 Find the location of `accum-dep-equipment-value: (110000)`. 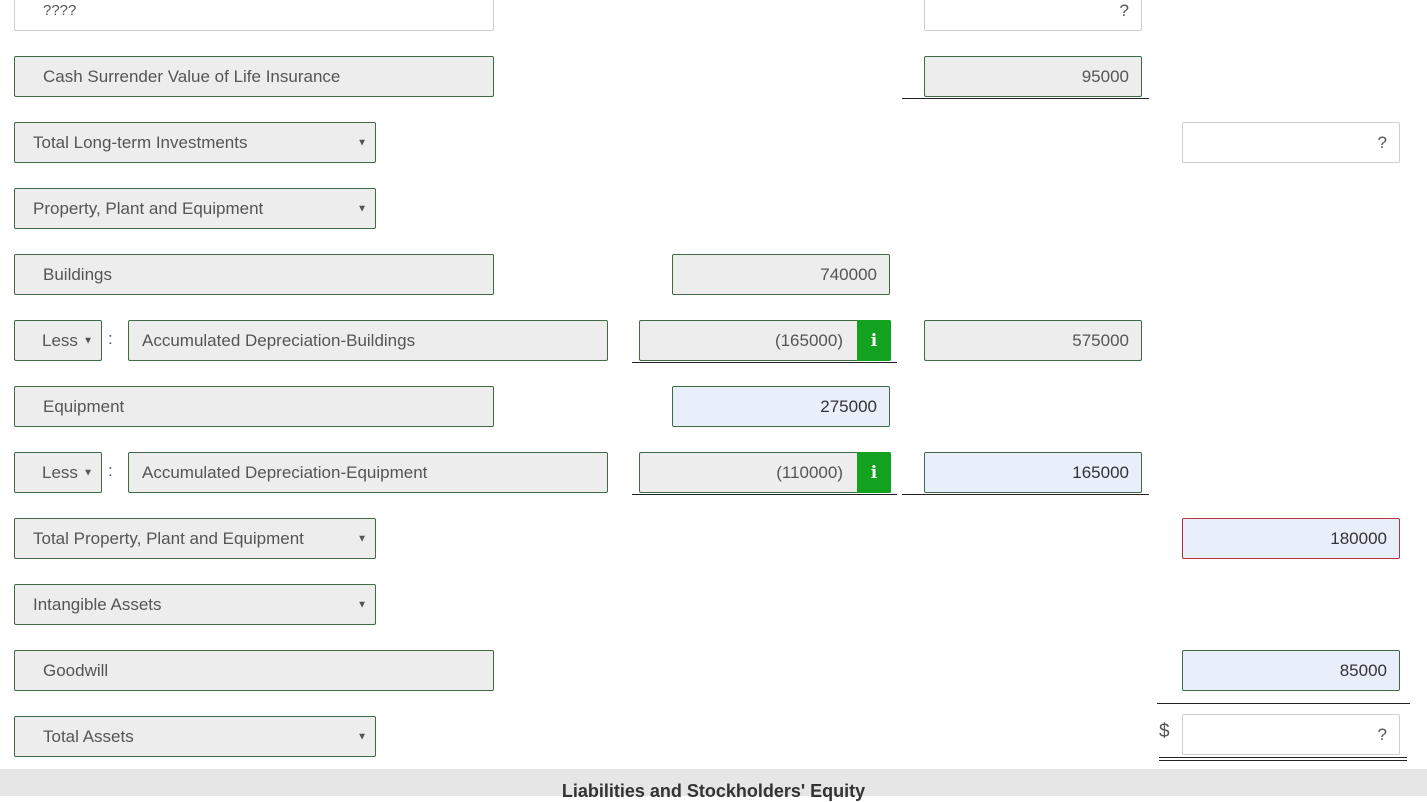

accum-dep-equipment-value: (110000) is located at coordinates (809, 472).